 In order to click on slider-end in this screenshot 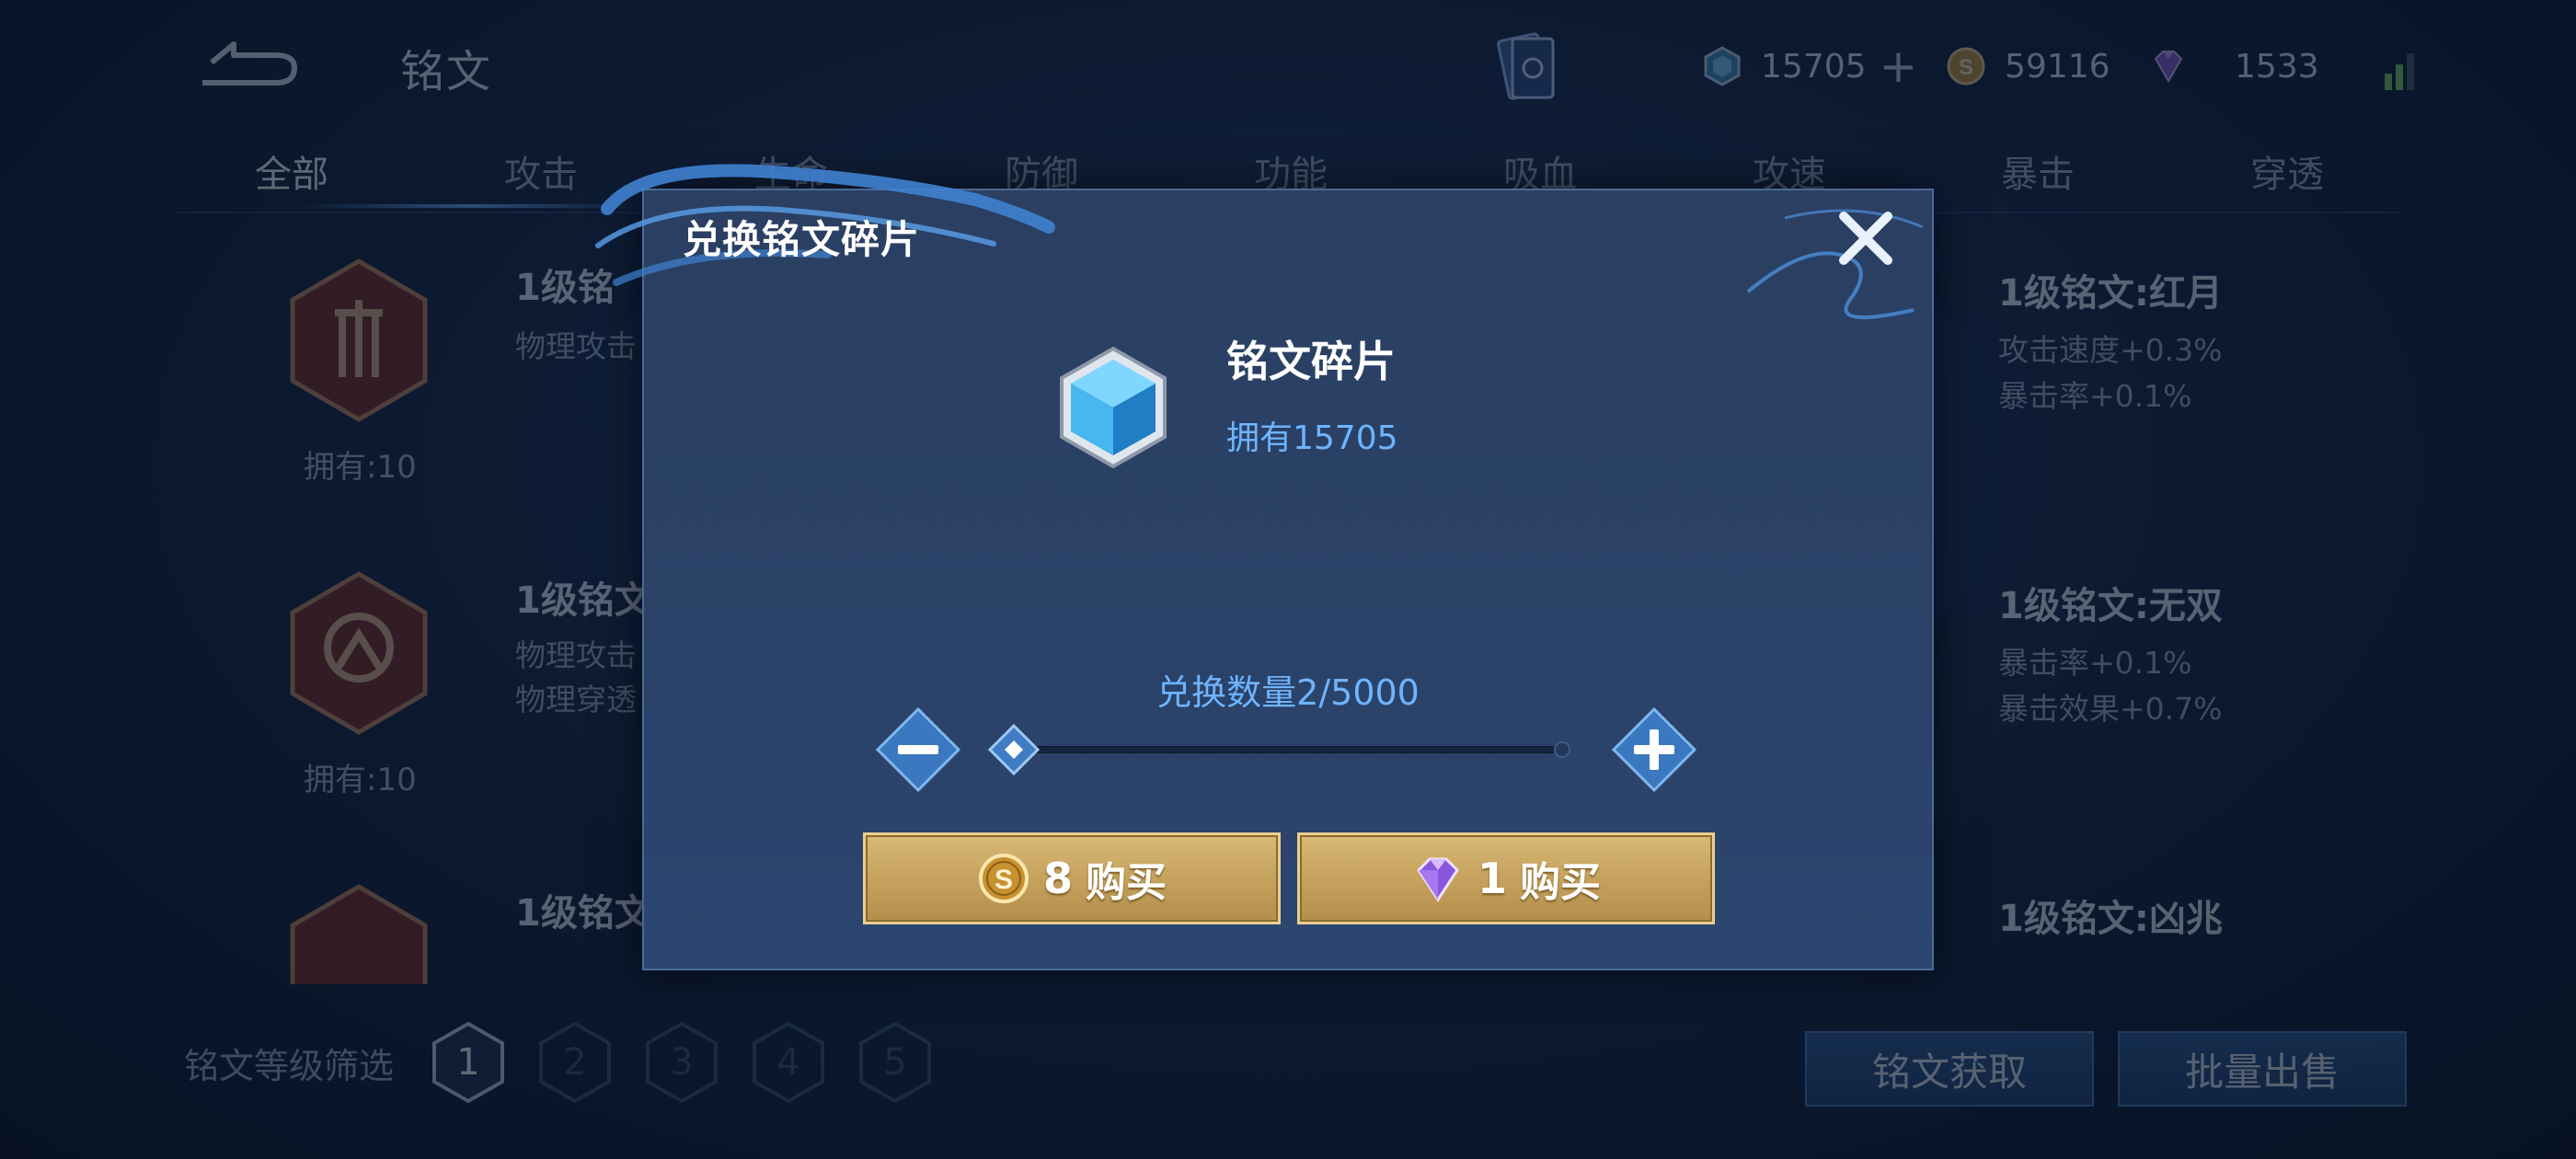, I will do `click(1562, 749)`.